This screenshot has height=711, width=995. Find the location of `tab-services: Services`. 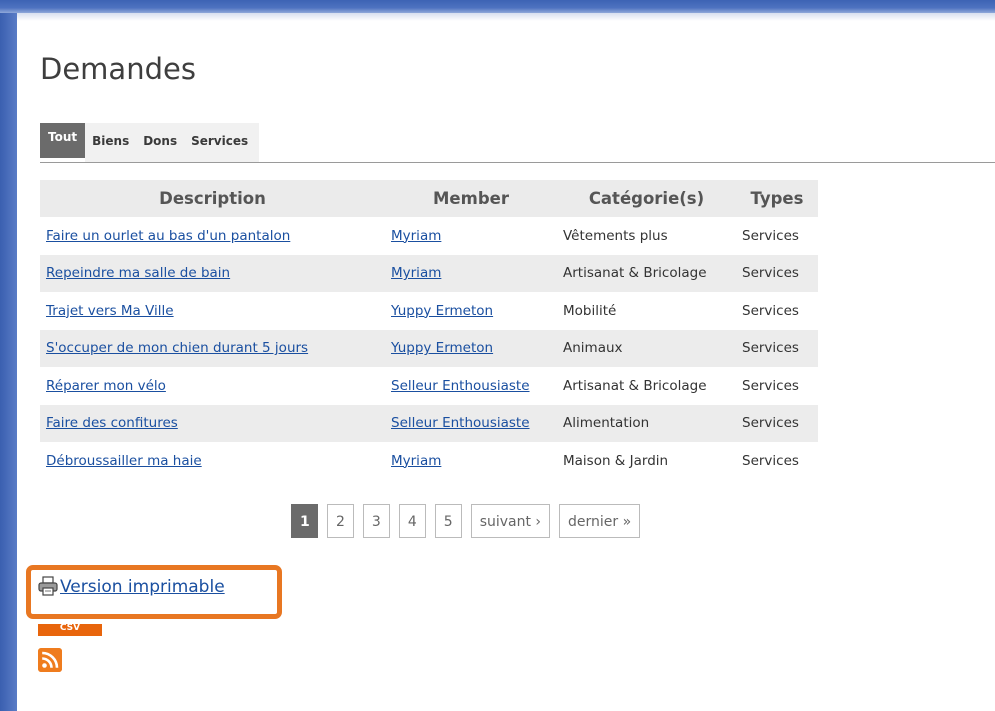

tab-services: Services is located at coordinates (220, 142).